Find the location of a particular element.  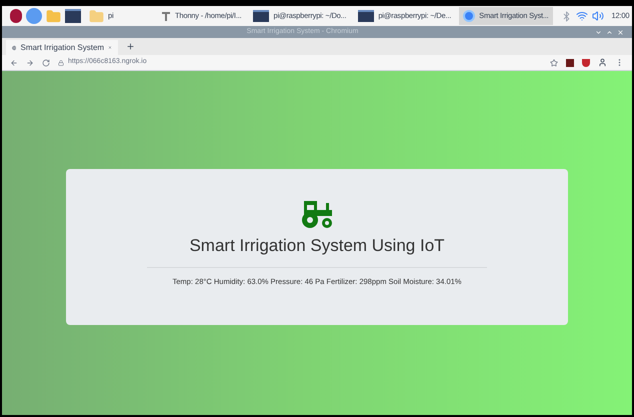

close-icon is located at coordinates (620, 32).